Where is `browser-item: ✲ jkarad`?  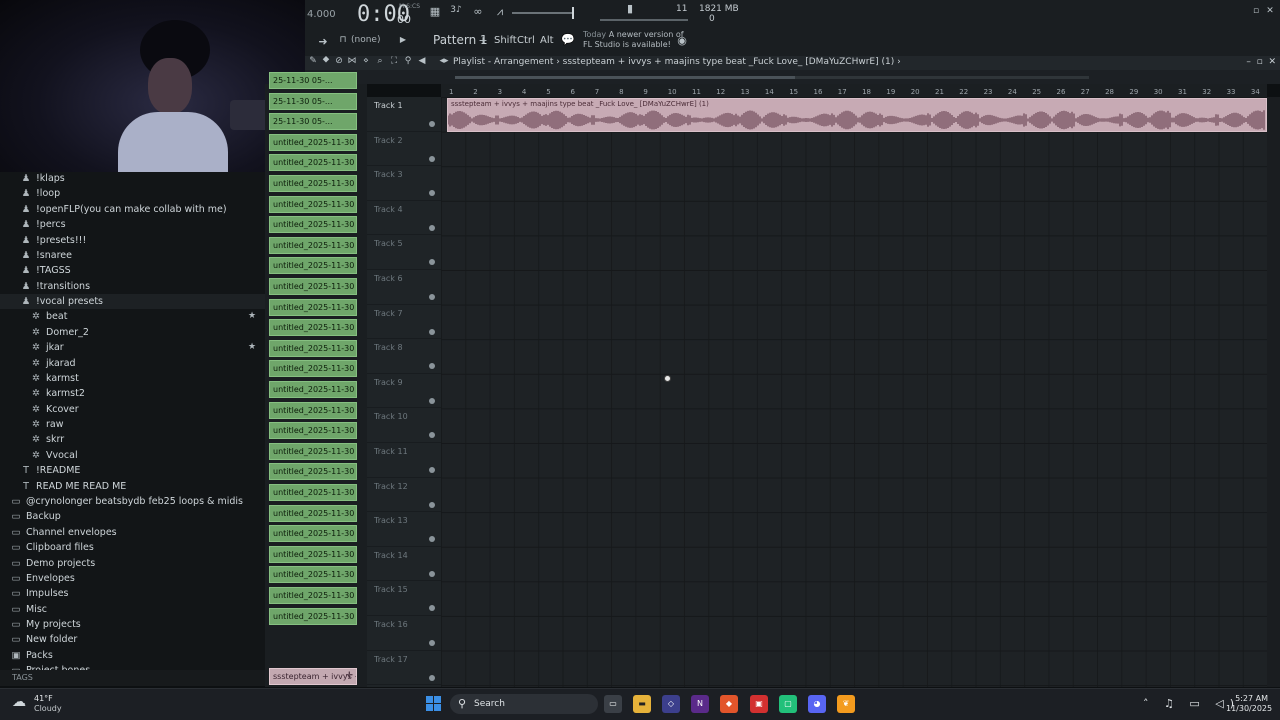
browser-item: ✲ jkarad is located at coordinates (132, 363).